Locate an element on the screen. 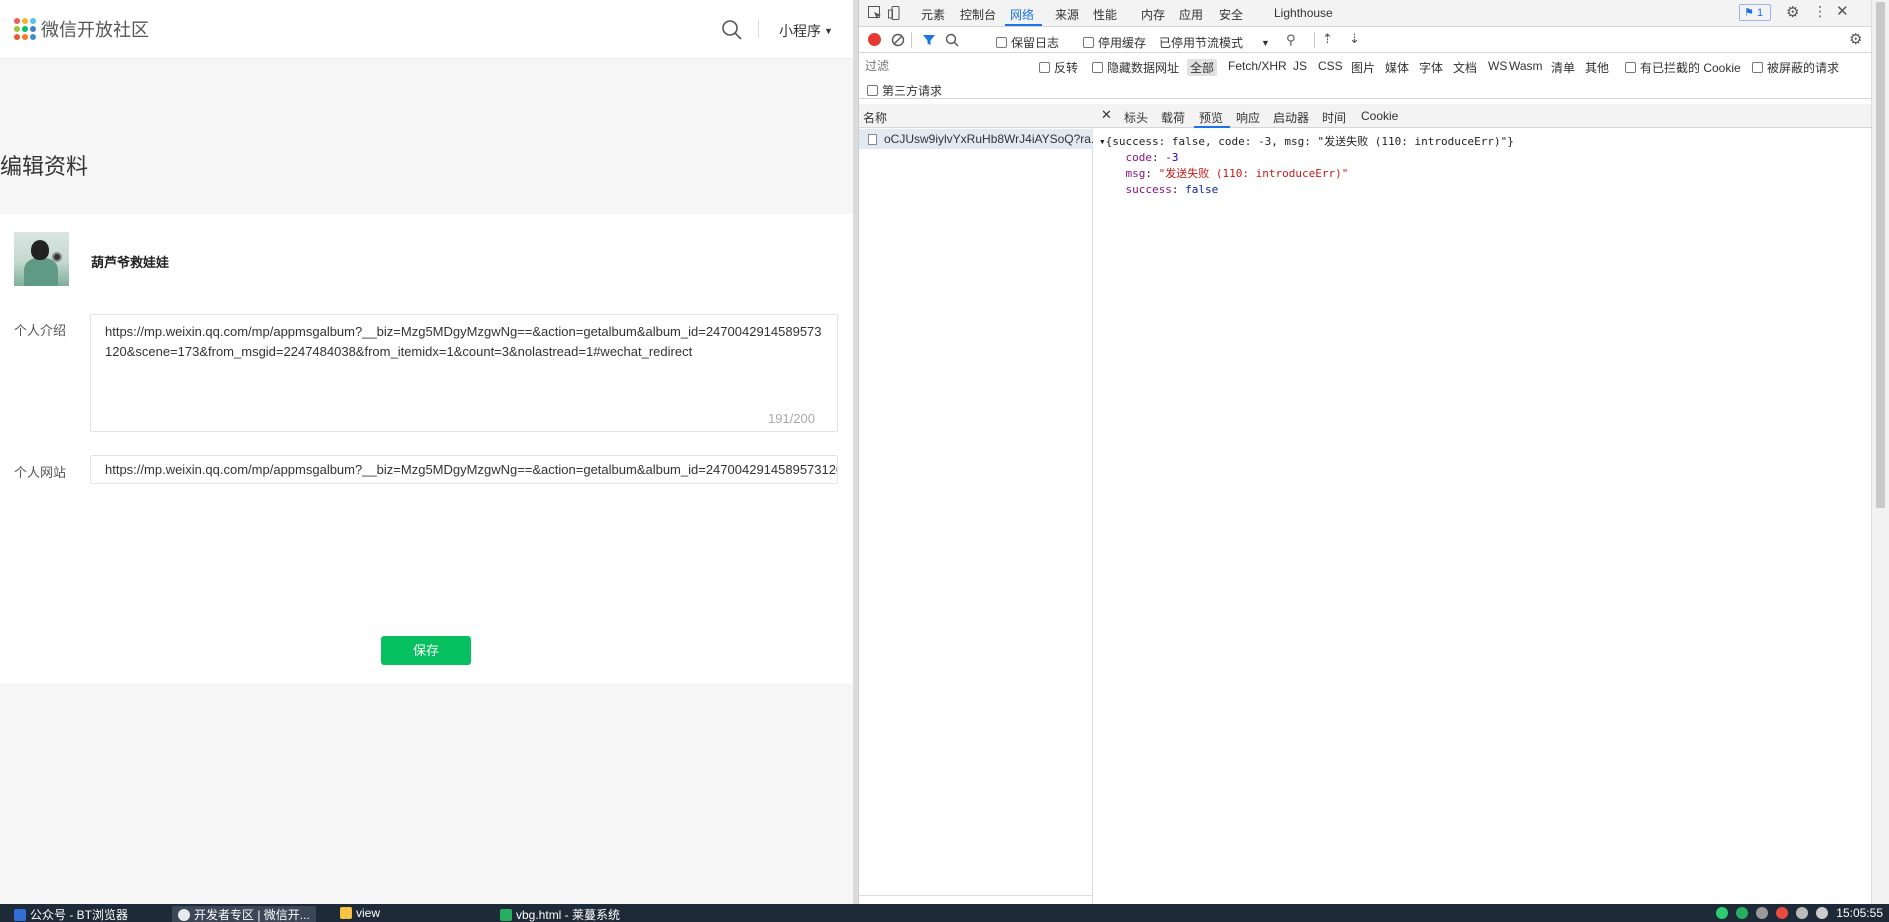 The width and height of the screenshot is (1889, 922). clear-icon is located at coordinates (898, 40).